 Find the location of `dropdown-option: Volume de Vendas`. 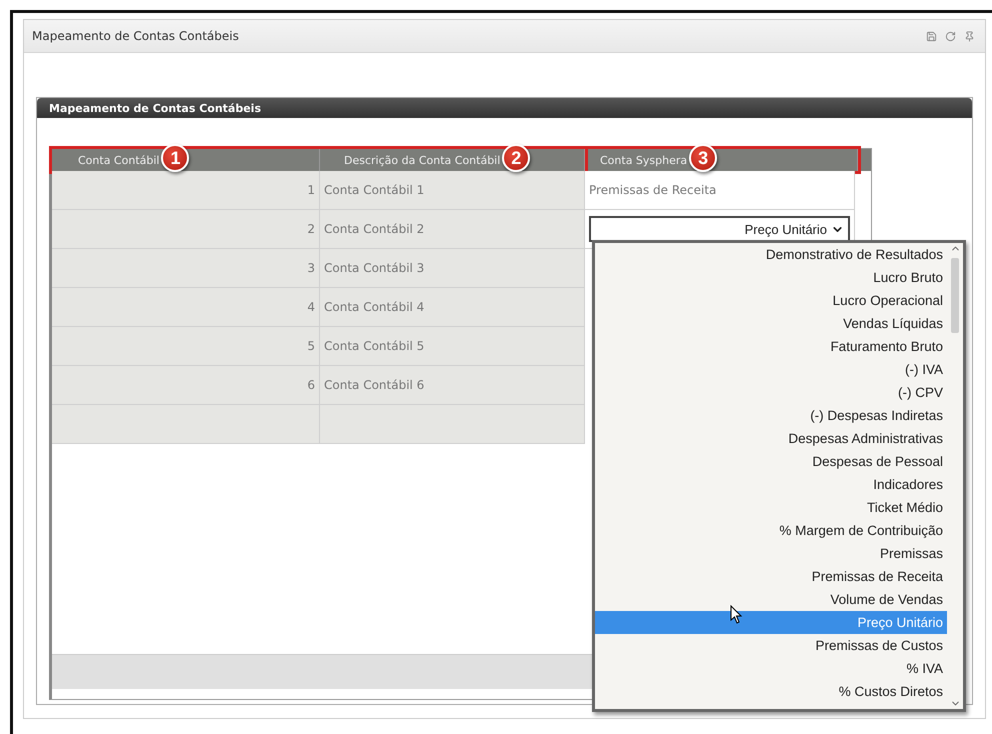

dropdown-option: Volume de Vendas is located at coordinates (771, 599).